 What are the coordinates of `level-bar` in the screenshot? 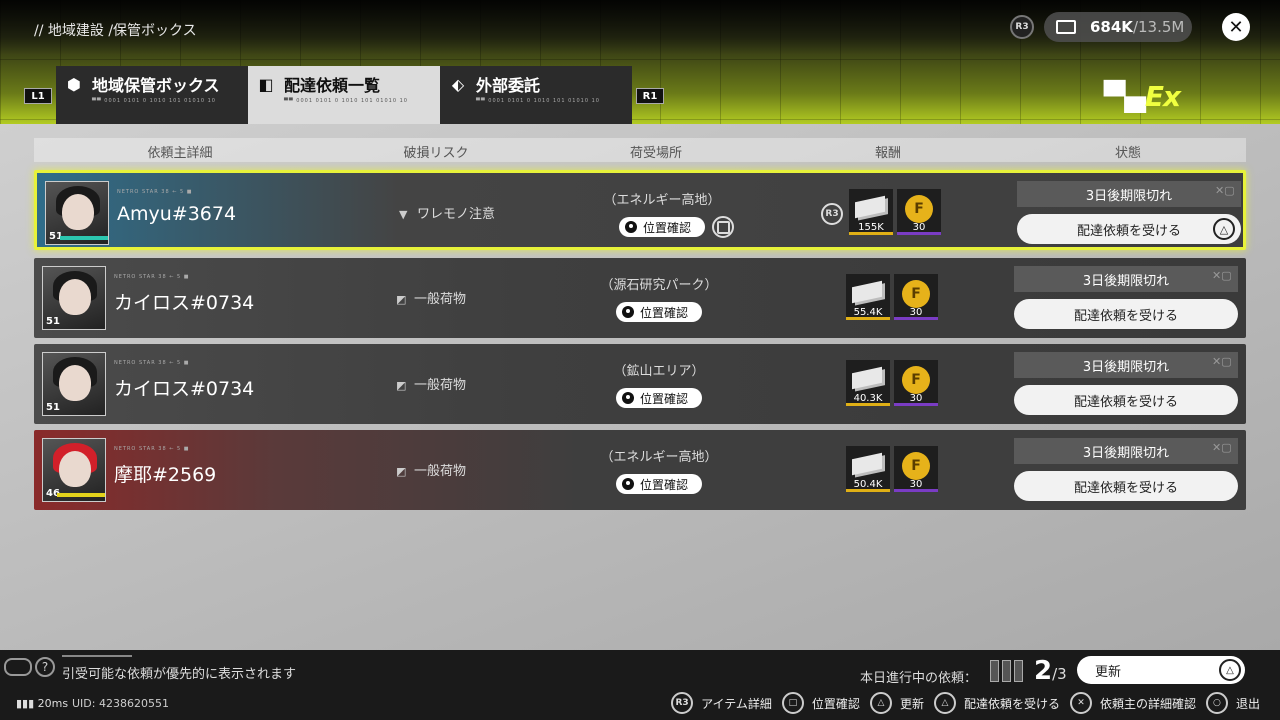 It's located at (81, 495).